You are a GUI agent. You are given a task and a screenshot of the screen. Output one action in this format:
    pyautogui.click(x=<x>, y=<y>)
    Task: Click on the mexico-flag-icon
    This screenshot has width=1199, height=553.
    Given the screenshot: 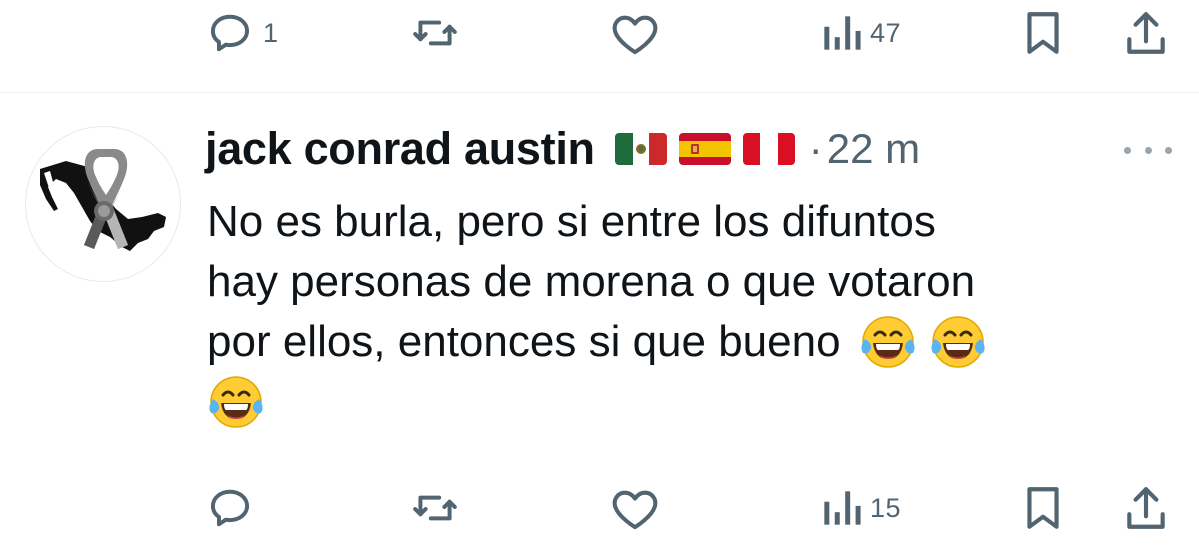 What is the action you would take?
    pyautogui.click(x=640, y=149)
    